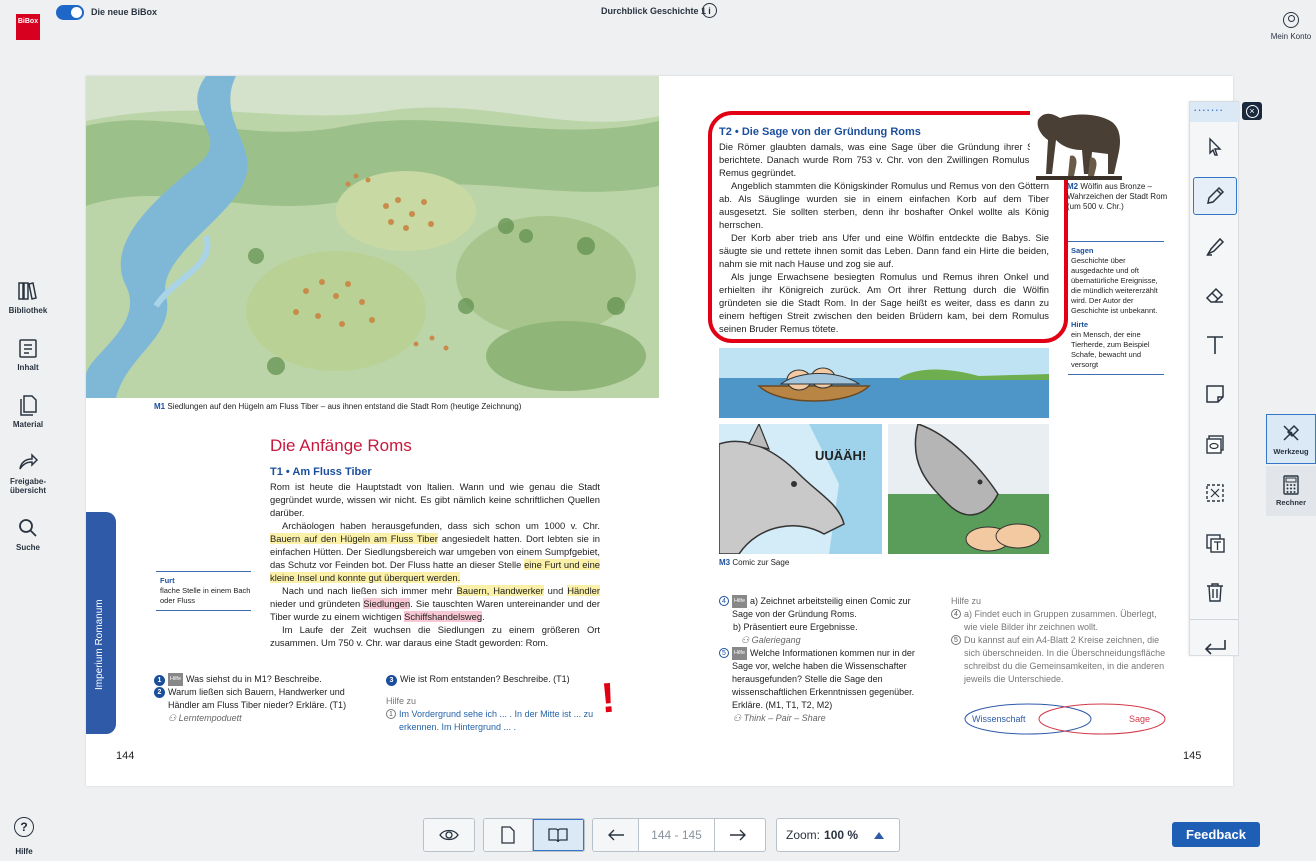 This screenshot has width=1316, height=861. What do you see at coordinates (584, 590) in the screenshot?
I see `highlight-haendler: Händler` at bounding box center [584, 590].